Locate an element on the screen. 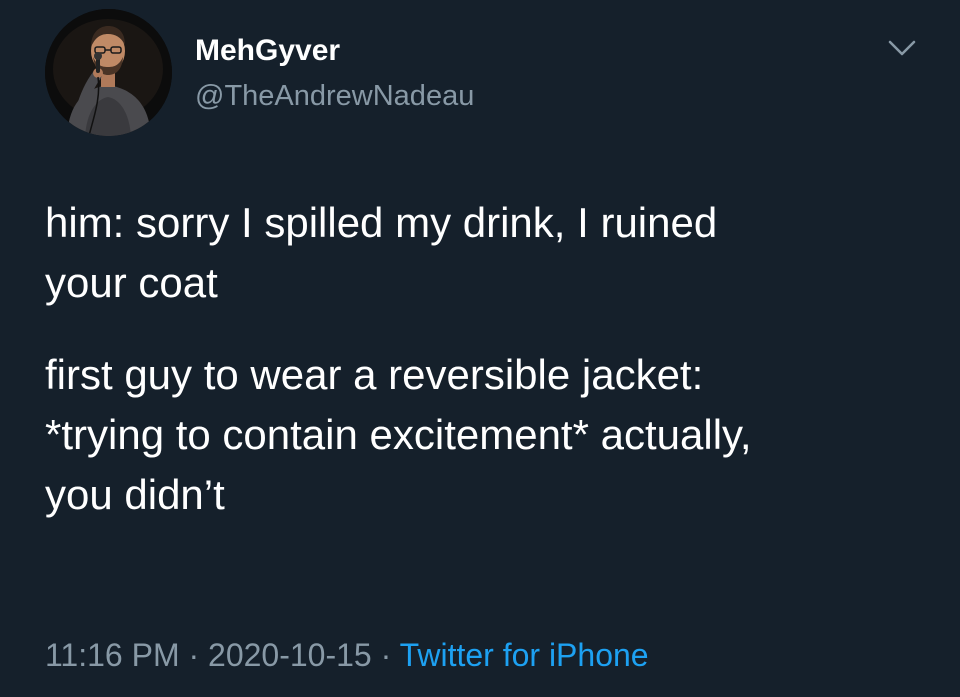  avatar is located at coordinates (108, 72).